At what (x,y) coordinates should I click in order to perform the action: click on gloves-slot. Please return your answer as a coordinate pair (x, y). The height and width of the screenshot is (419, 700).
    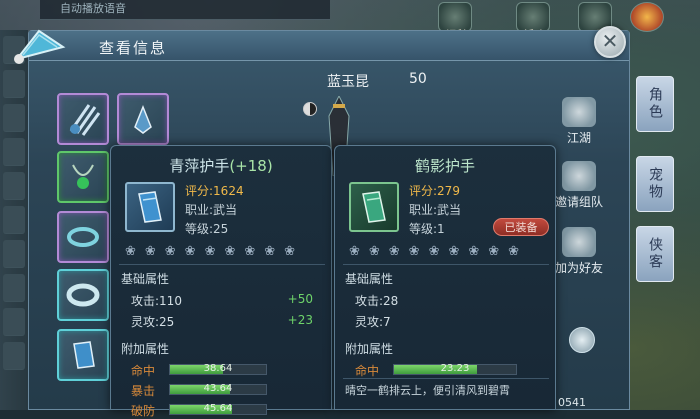
    Looking at the image, I should click on (83, 355).